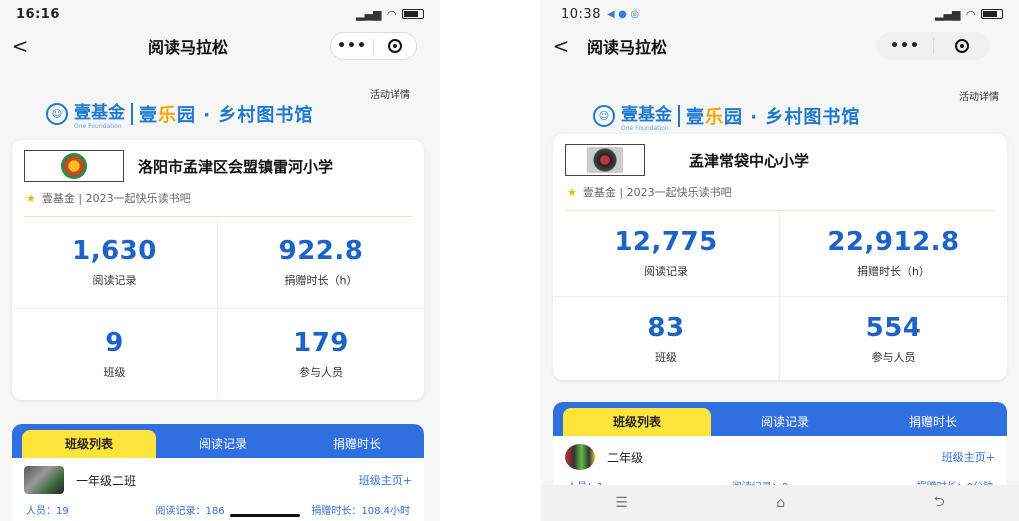 This screenshot has height=521, width=1019. What do you see at coordinates (321, 251) in the screenshot?
I see `stat-value: 922.8` at bounding box center [321, 251].